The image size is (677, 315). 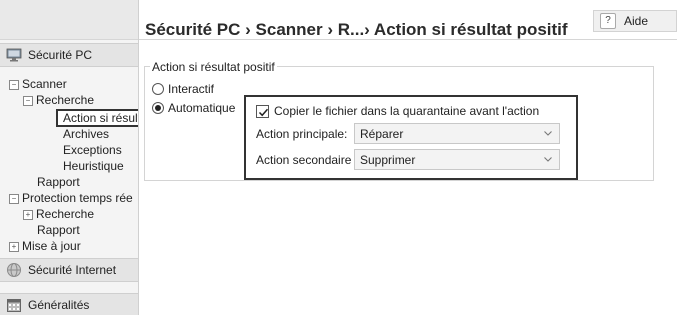 I want to click on help-button: ? Aide, so click(x=635, y=21).